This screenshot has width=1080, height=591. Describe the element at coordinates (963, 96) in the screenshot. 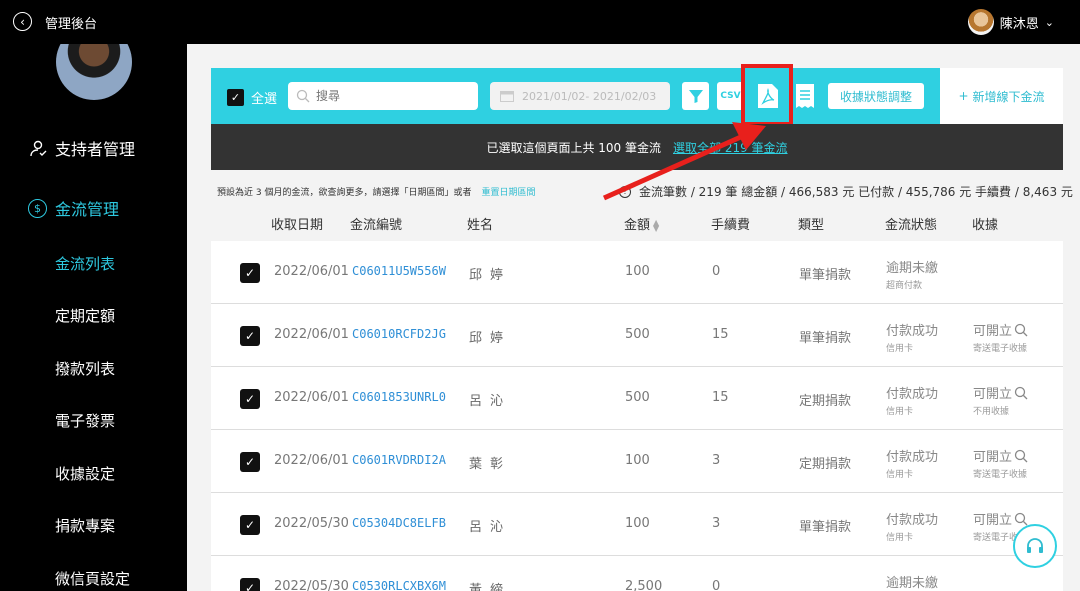

I see `plus-icon: +` at that location.